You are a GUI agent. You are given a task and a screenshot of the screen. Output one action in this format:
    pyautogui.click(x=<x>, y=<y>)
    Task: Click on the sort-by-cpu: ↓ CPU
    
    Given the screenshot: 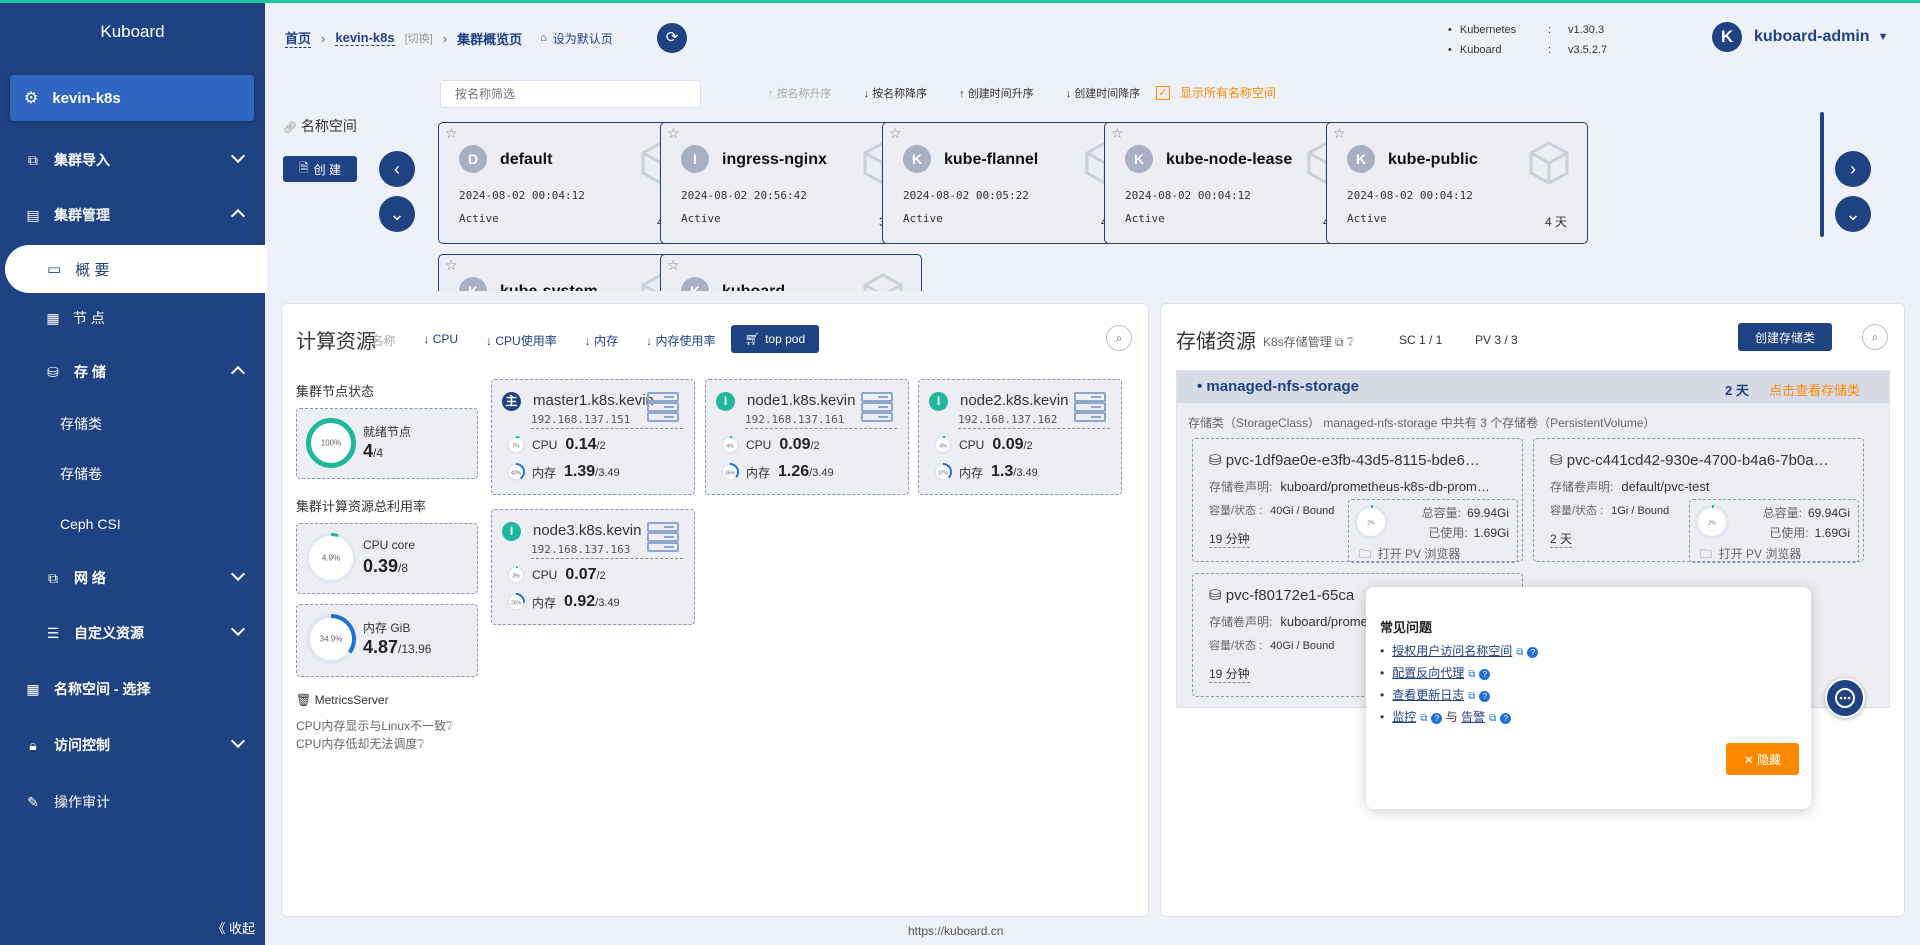 What is the action you would take?
    pyautogui.click(x=447, y=340)
    